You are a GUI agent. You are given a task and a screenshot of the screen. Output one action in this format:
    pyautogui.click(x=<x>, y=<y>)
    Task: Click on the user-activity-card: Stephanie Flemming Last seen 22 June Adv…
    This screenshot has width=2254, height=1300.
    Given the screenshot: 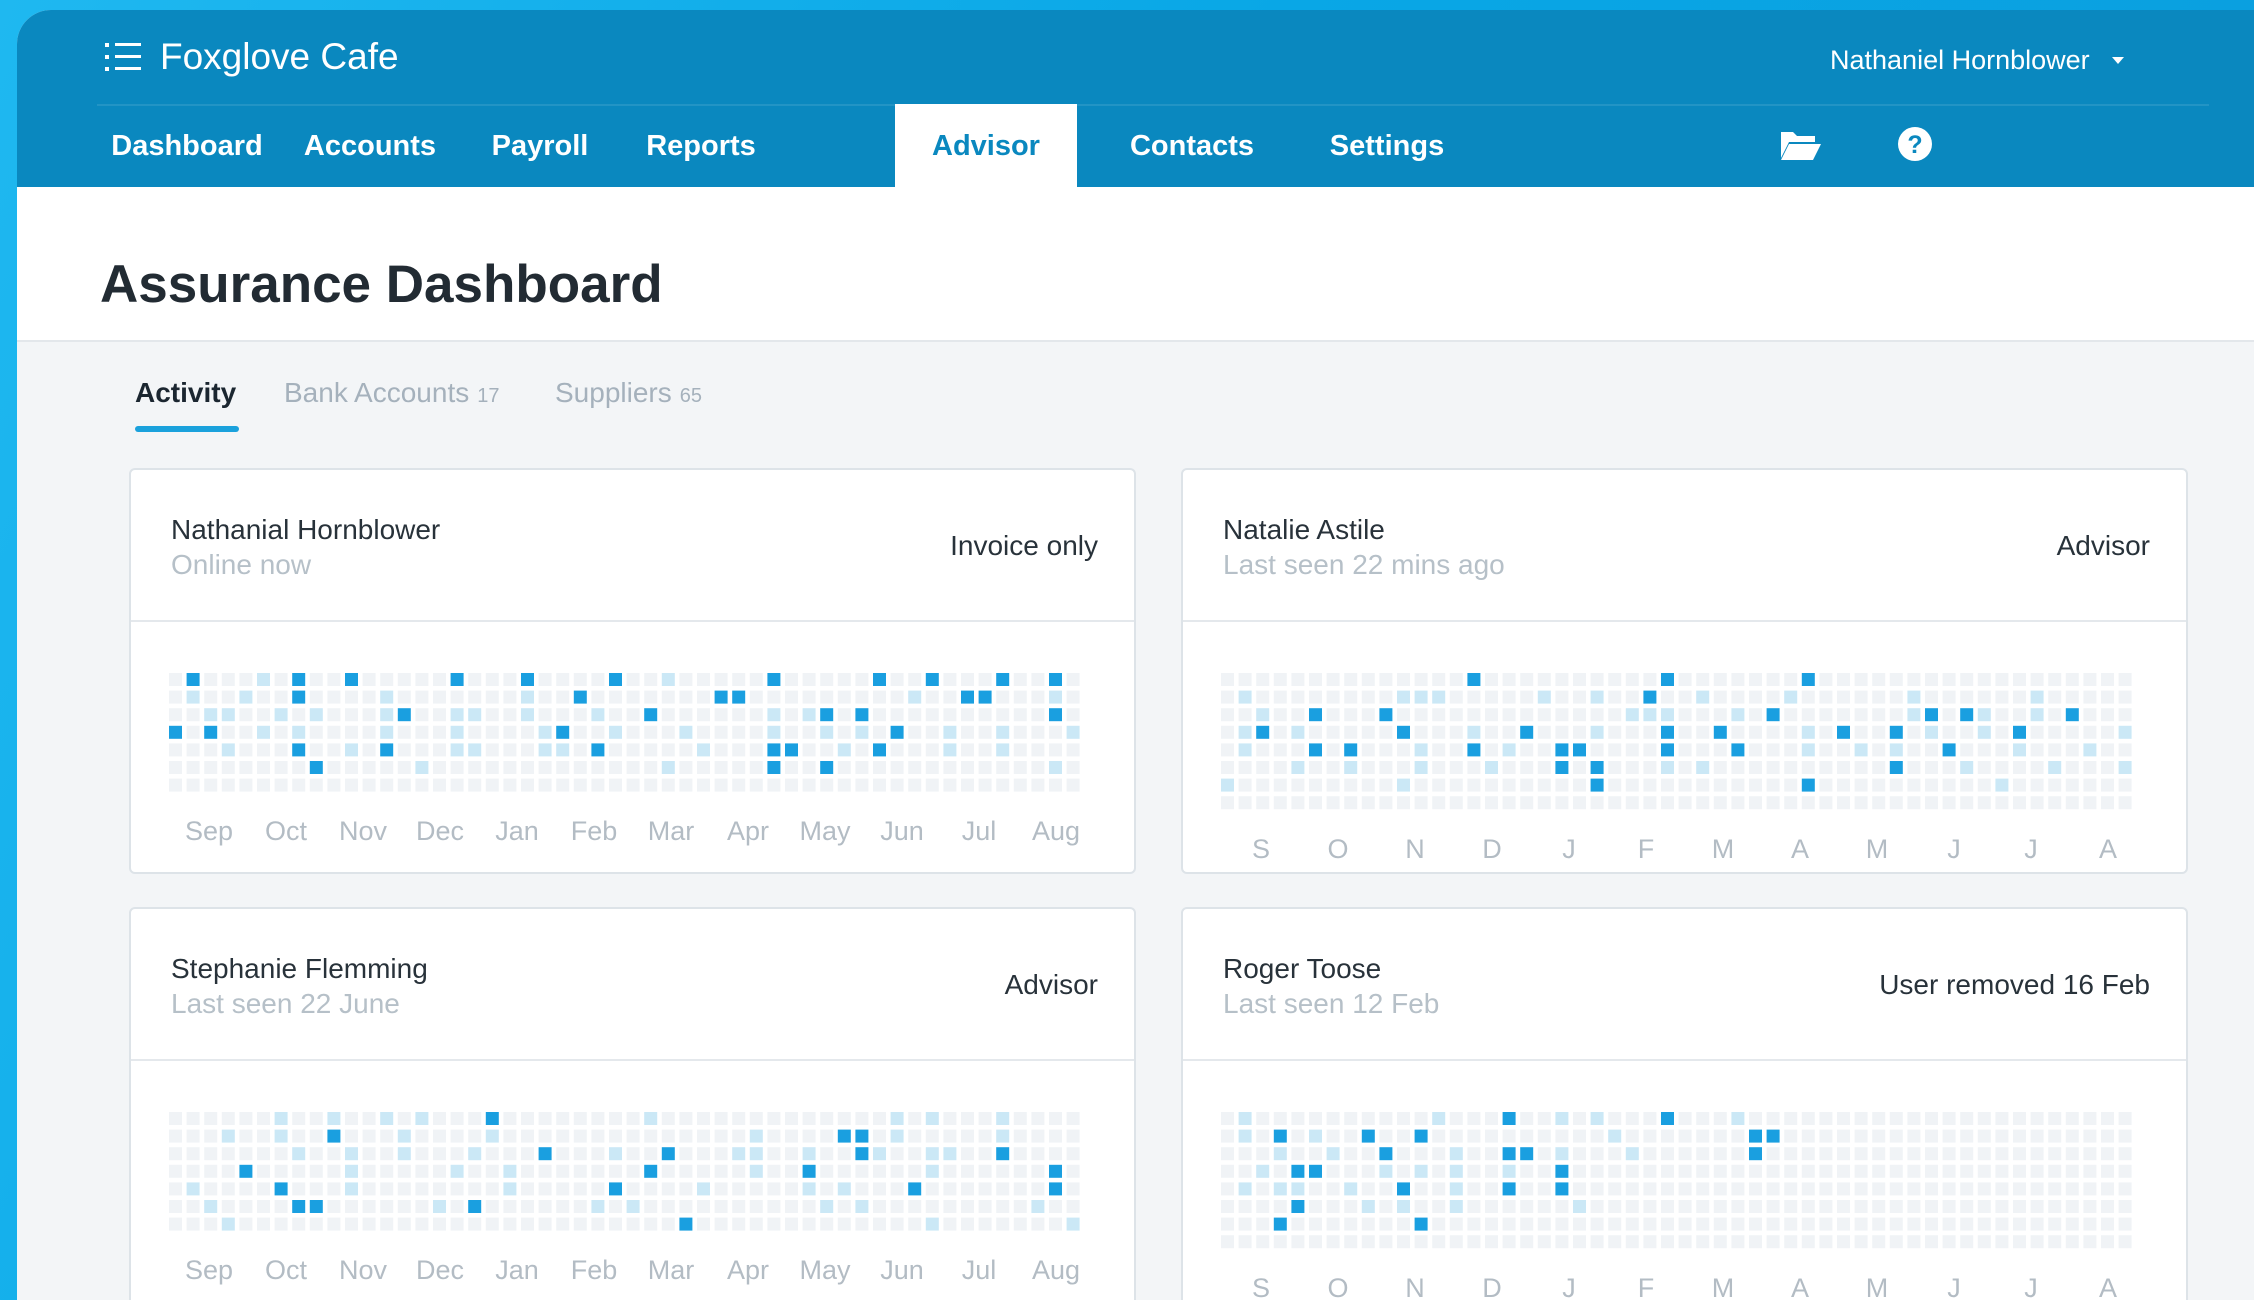 What is the action you would take?
    pyautogui.click(x=632, y=1103)
    